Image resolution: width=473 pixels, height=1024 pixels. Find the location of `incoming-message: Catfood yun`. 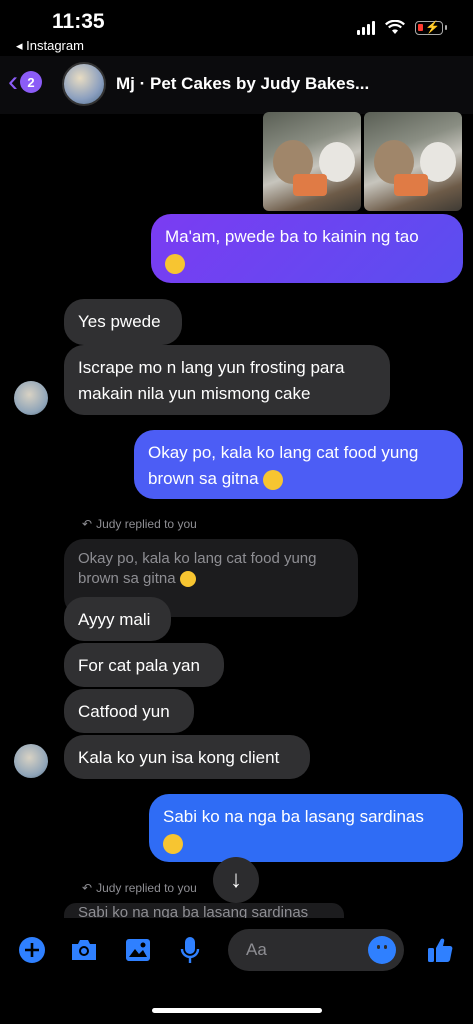

incoming-message: Catfood yun is located at coordinates (129, 711).